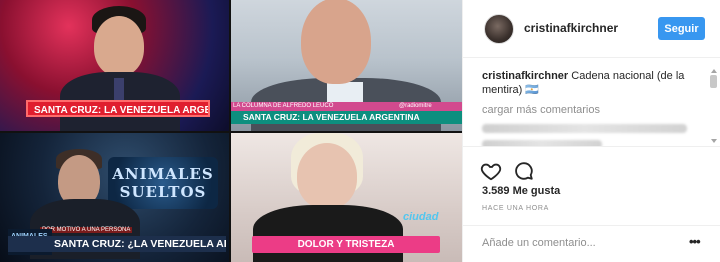 This screenshot has width=720, height=262. Describe the element at coordinates (415, 106) in the screenshot. I see `overlay-handle: @radiomitre` at that location.